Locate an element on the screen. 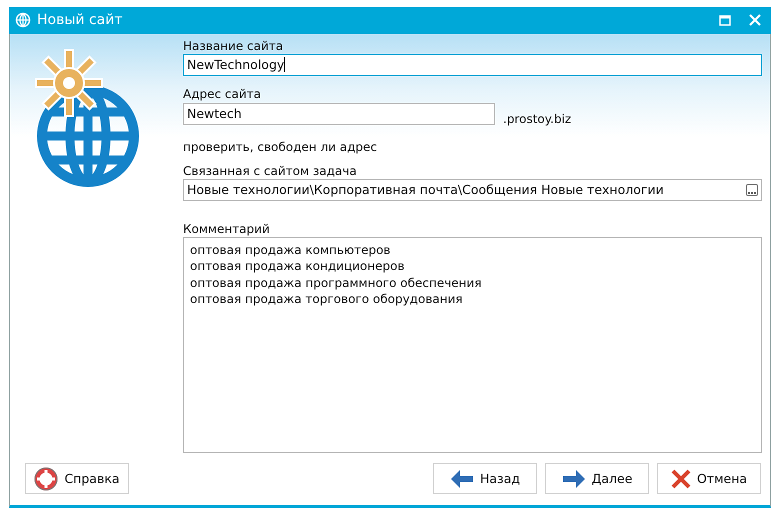 The image size is (780, 514). field-label: Связанная с сайтом задача is located at coordinates (270, 170).